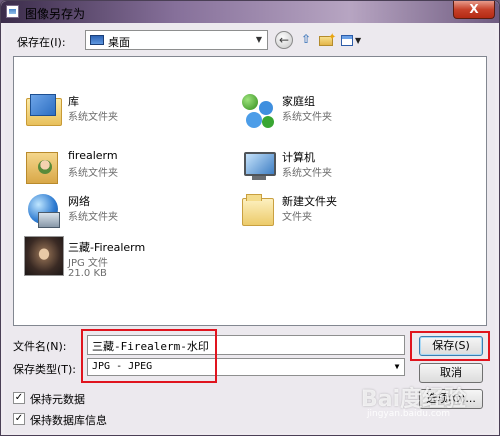 Image resolution: width=500 pixels, height=436 pixels. I want to click on homegroup-icon, so click(258, 110).